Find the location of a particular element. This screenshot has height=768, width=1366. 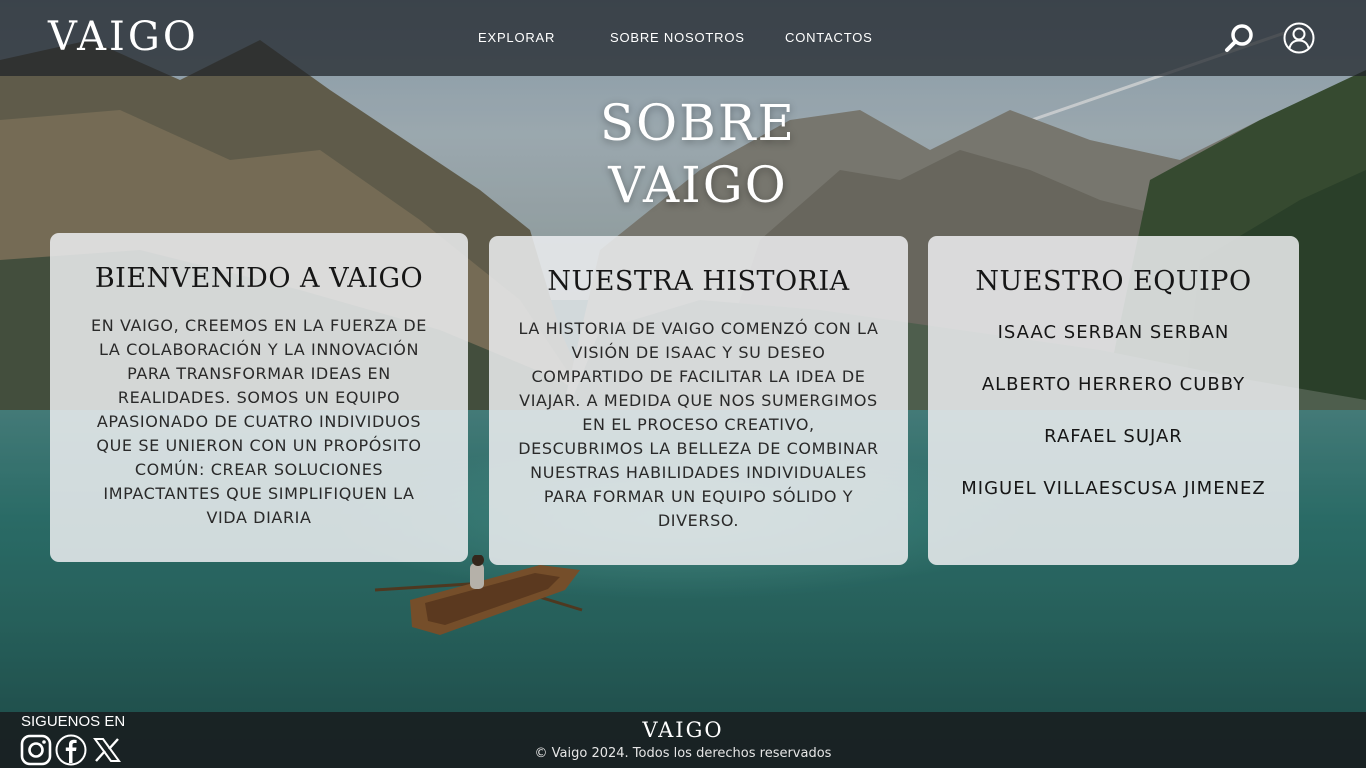

page-title: SOBRE VAIGO is located at coordinates (698, 154).